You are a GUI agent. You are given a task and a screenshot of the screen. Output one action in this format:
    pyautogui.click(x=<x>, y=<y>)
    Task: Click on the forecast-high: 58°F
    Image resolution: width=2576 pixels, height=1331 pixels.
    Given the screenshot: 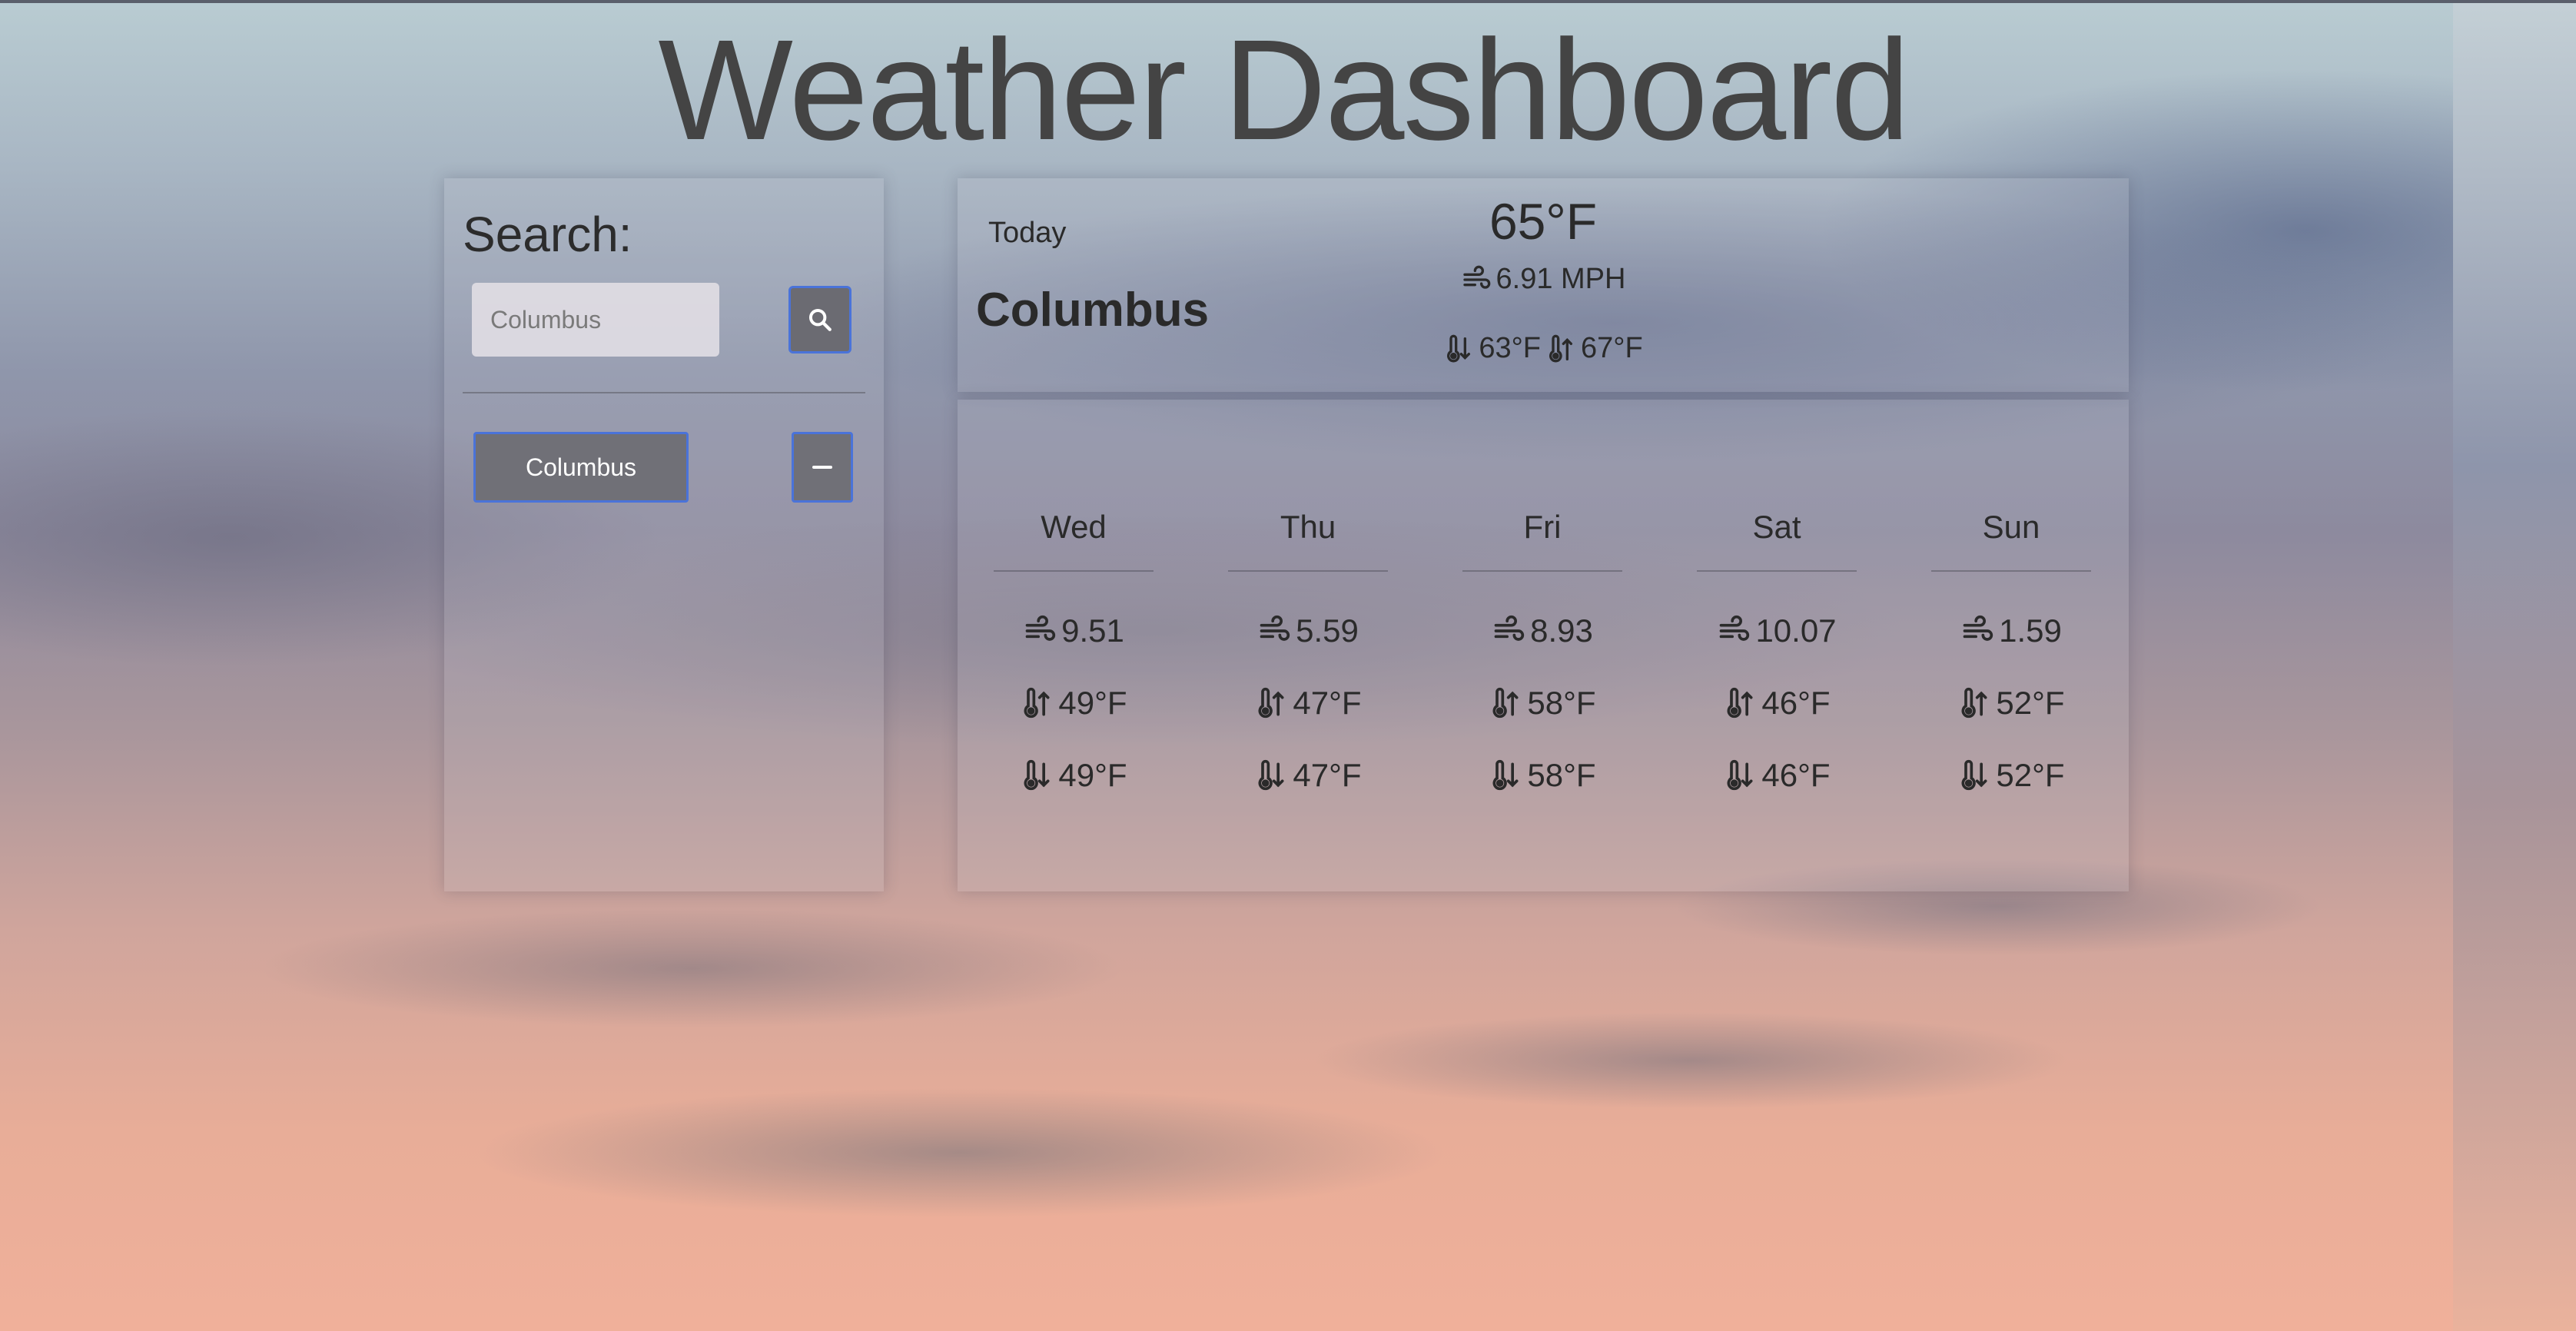 What is the action you would take?
    pyautogui.click(x=1542, y=703)
    